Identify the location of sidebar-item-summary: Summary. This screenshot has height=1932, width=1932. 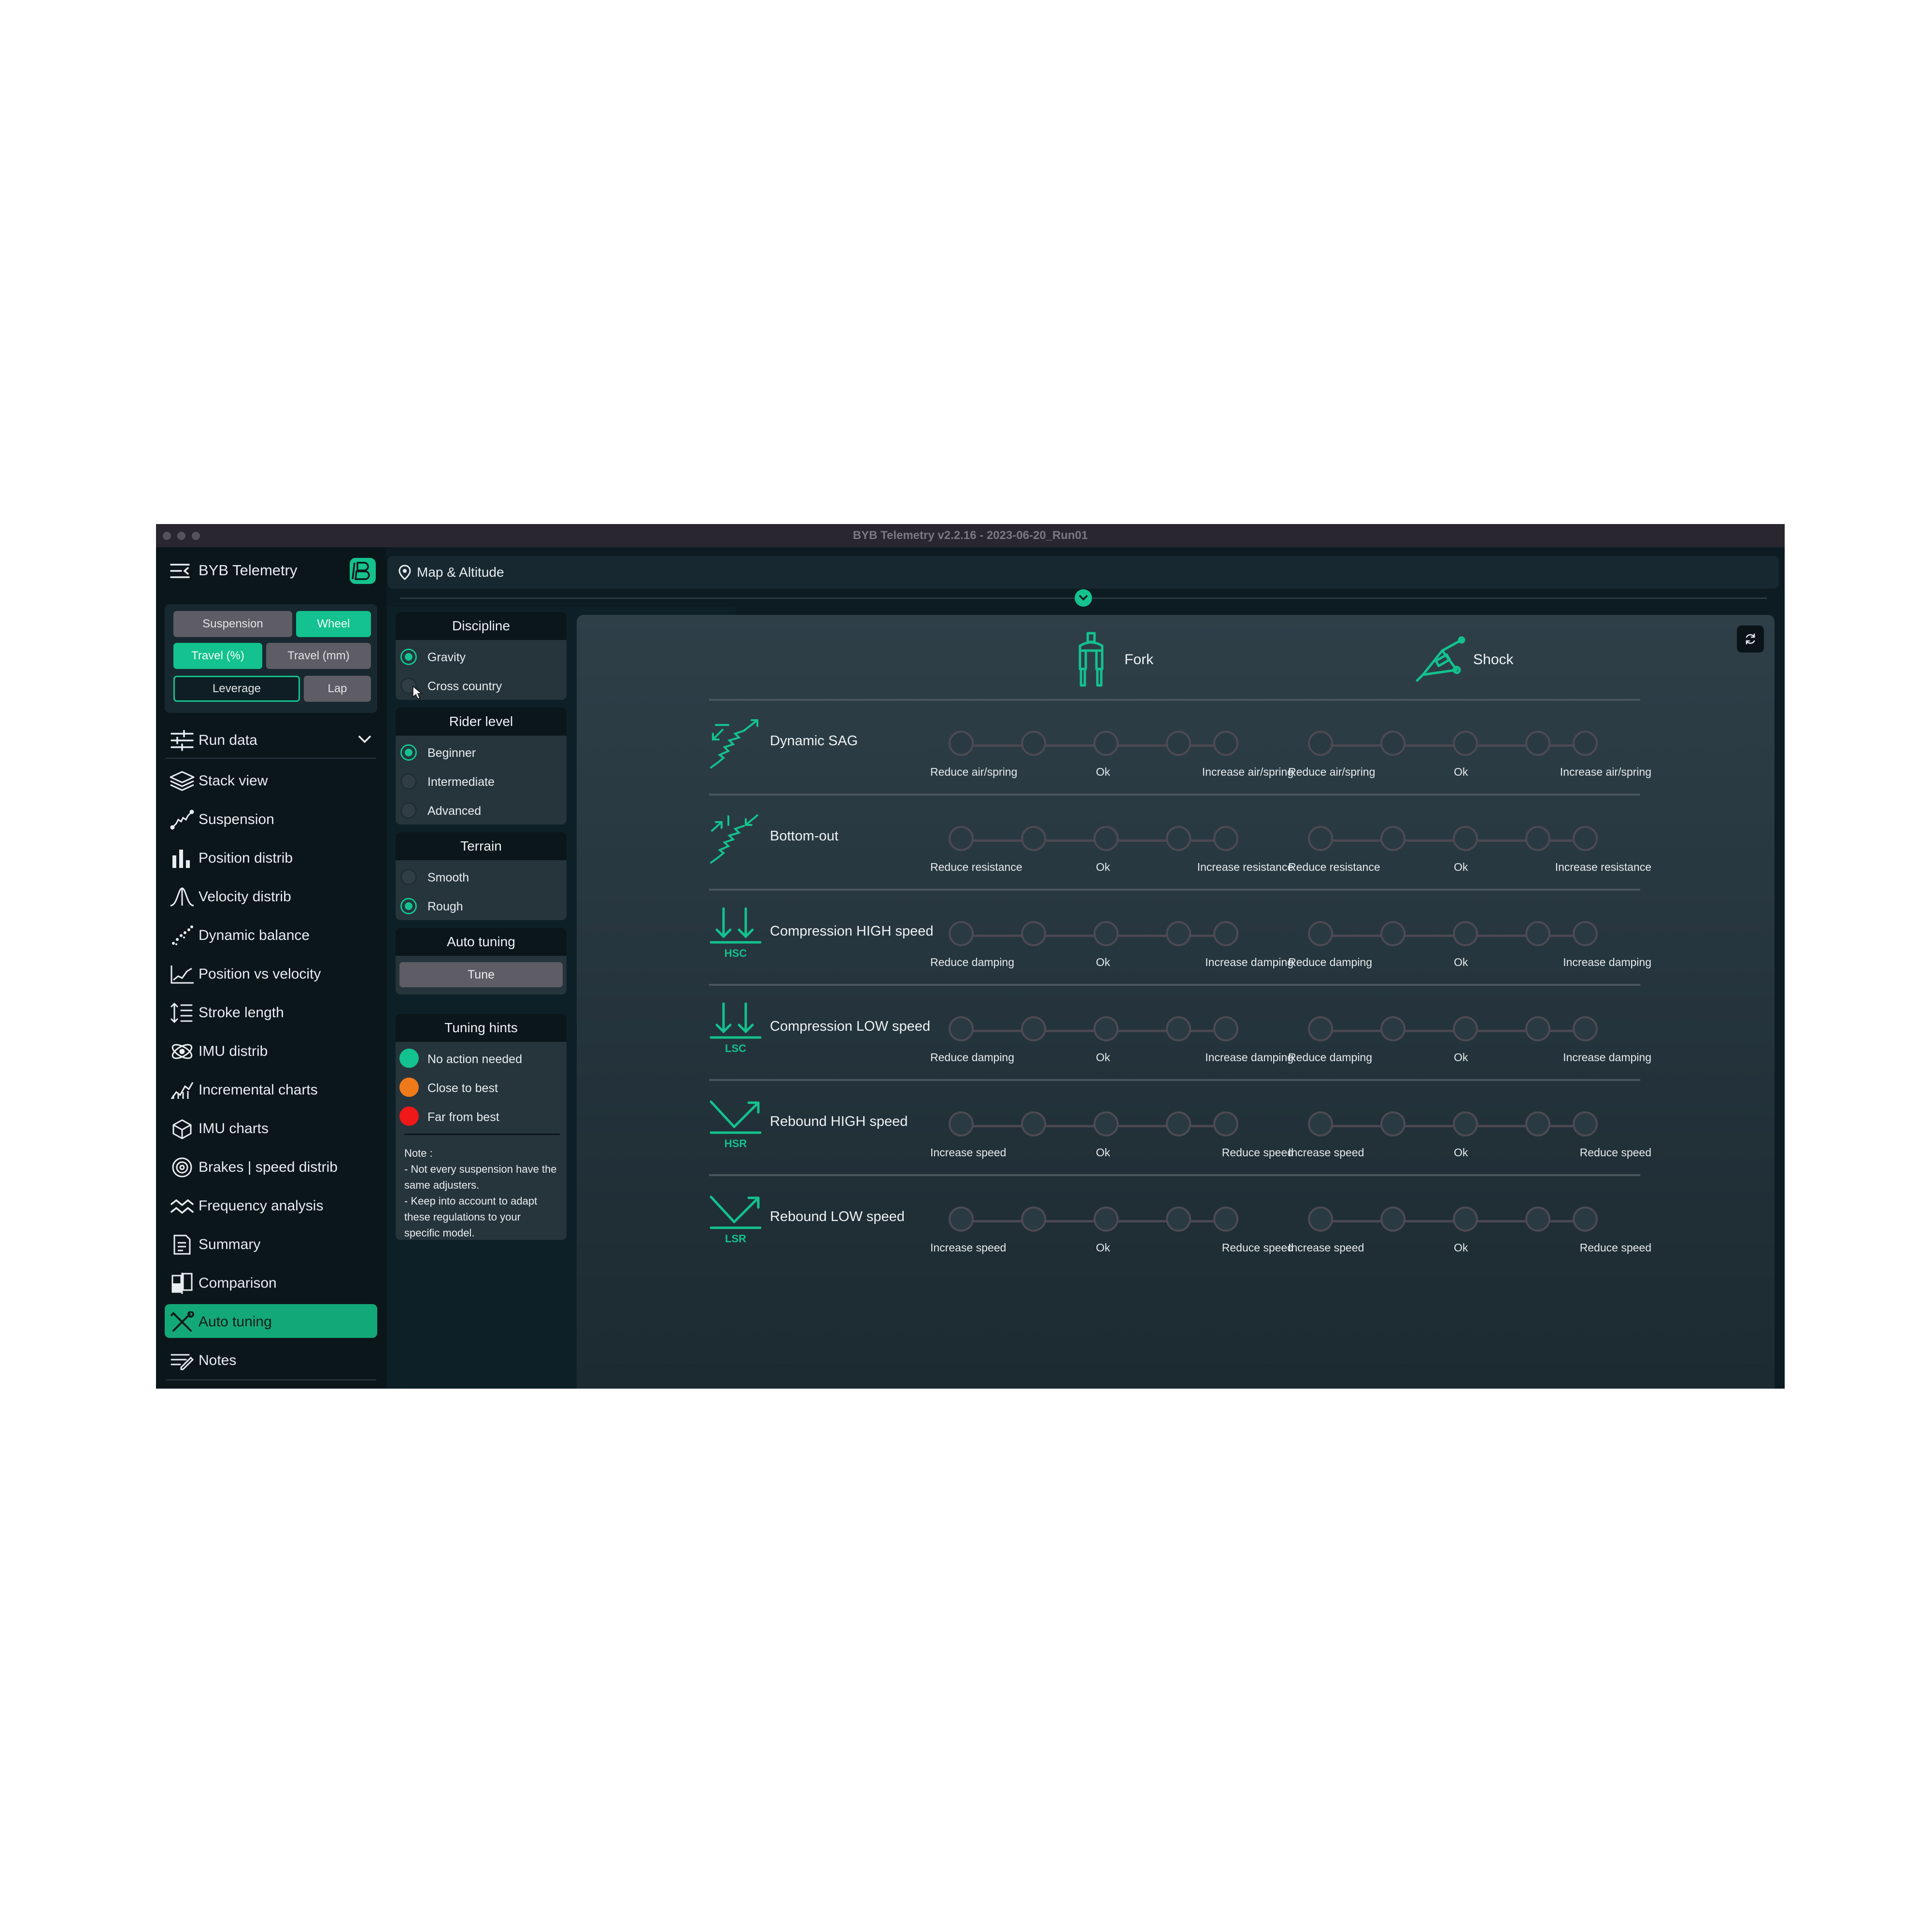
(271, 1244).